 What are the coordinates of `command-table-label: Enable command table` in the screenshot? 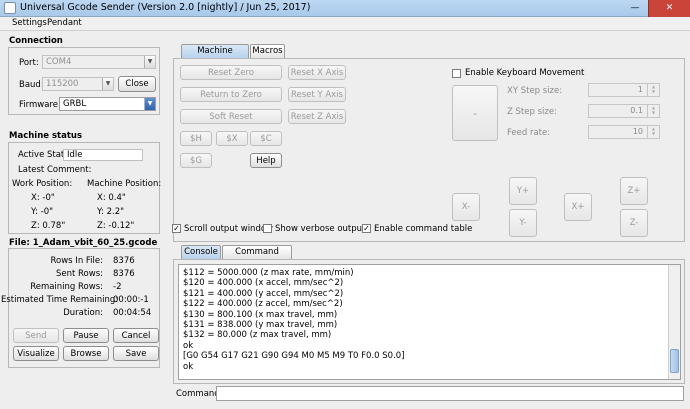 It's located at (423, 229).